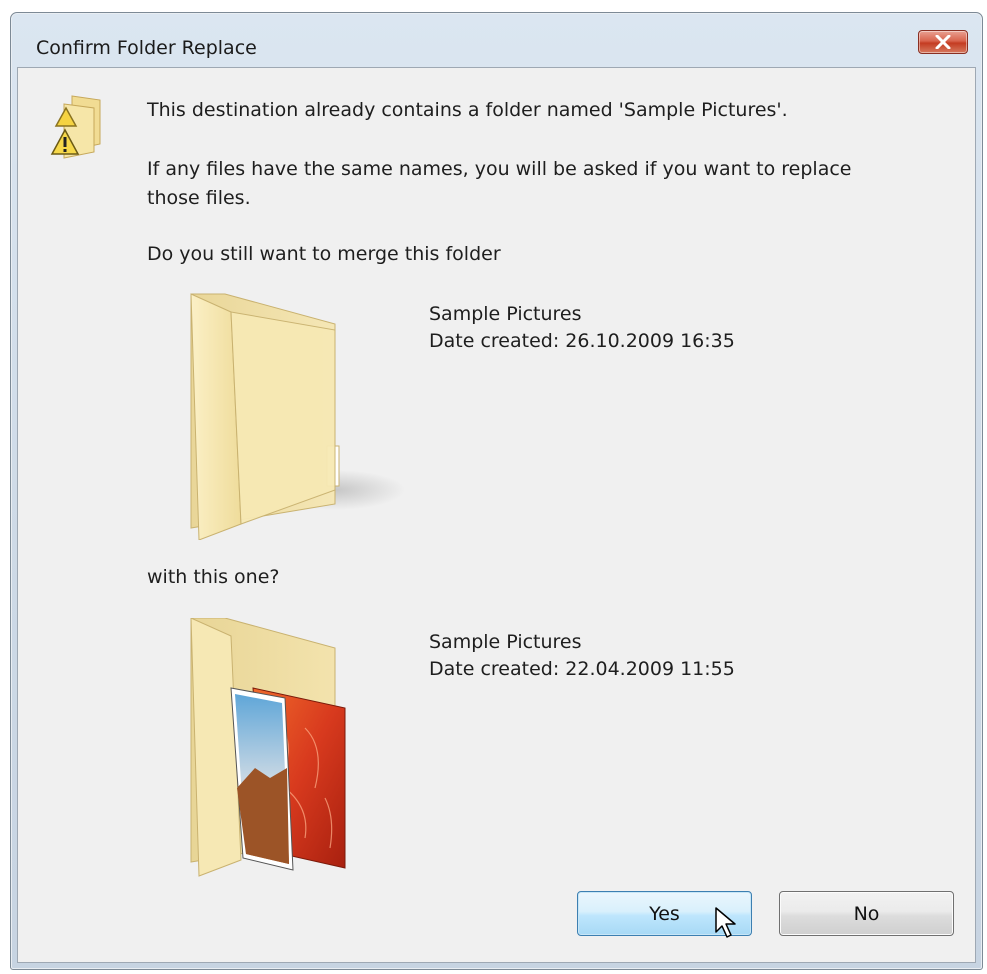 This screenshot has height=974, width=987. What do you see at coordinates (213, 577) in the screenshot?
I see `with-this-one-label: with this one?` at bounding box center [213, 577].